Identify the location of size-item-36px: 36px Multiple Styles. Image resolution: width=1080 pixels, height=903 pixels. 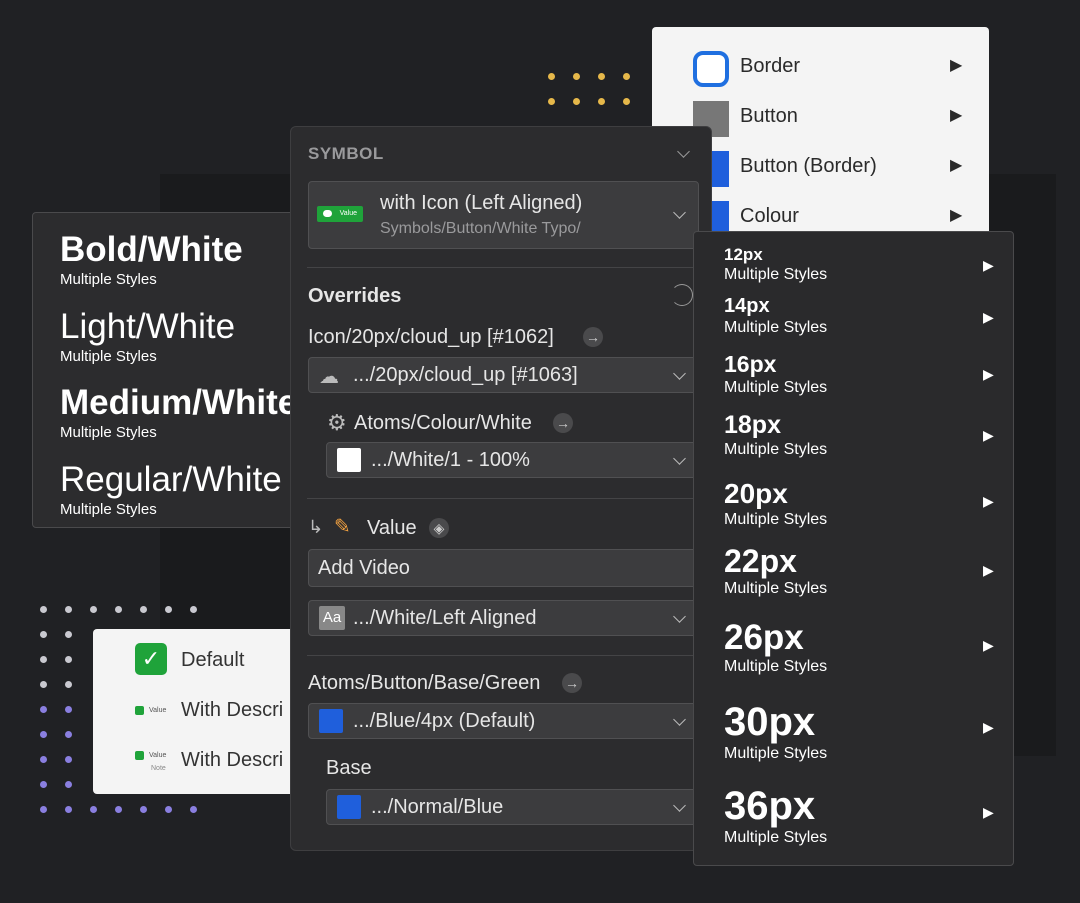
(775, 816).